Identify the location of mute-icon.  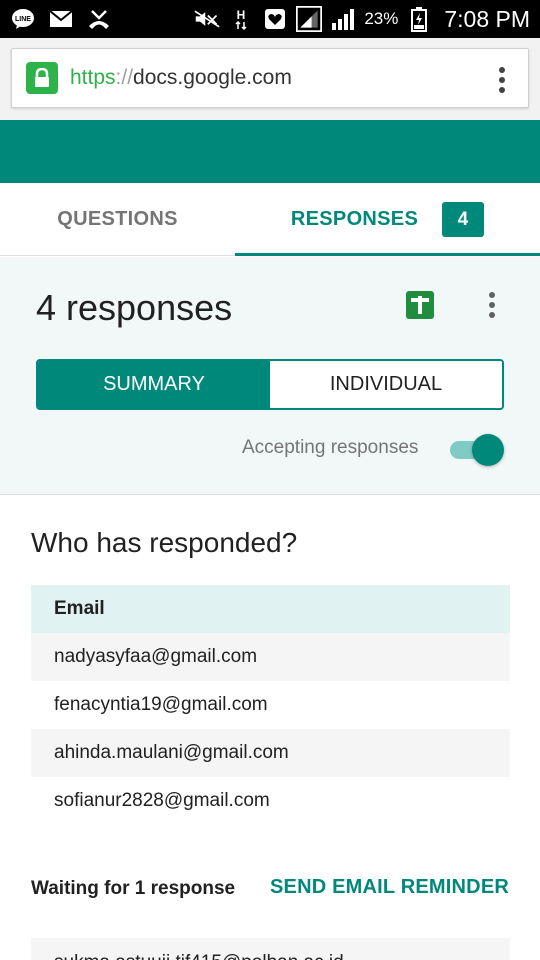
(207, 19).